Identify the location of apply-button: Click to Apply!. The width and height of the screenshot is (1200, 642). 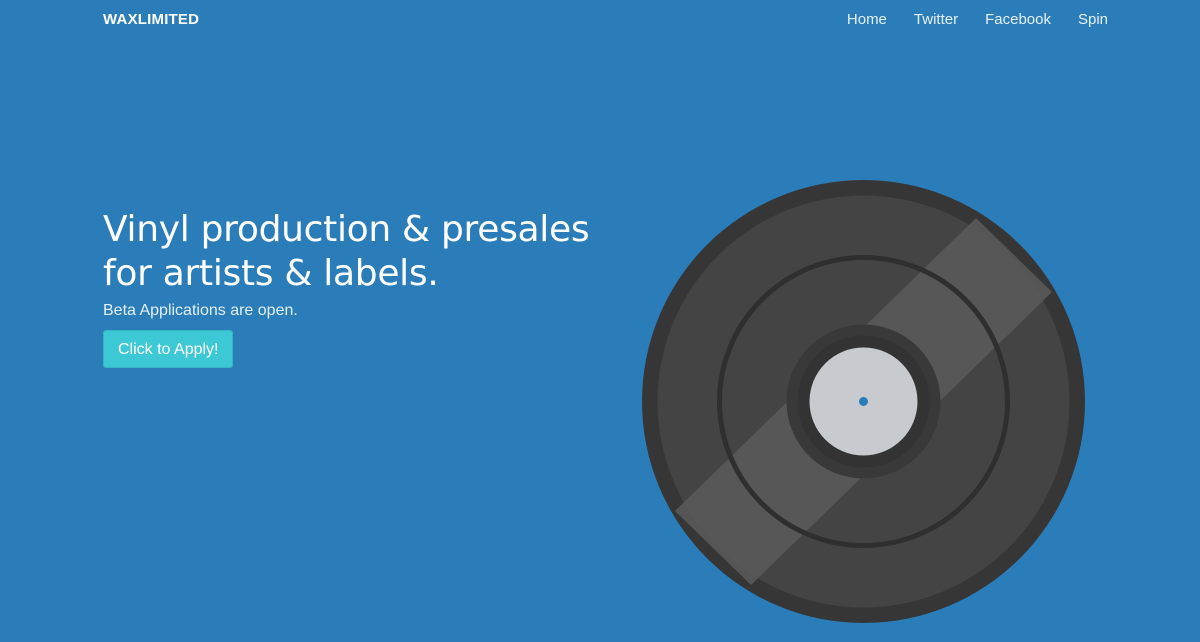
(168, 349).